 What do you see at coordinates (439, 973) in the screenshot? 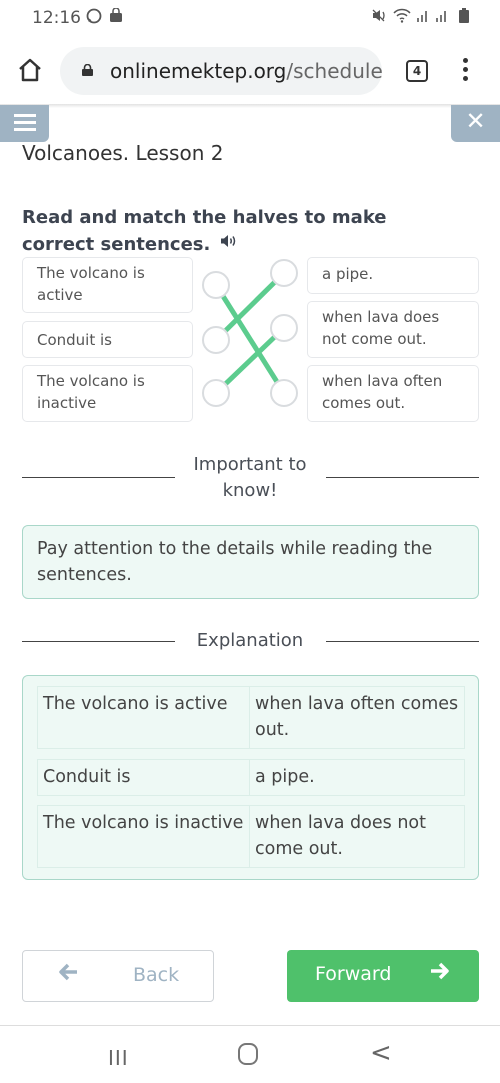
I see `arrow-right-icon` at bounding box center [439, 973].